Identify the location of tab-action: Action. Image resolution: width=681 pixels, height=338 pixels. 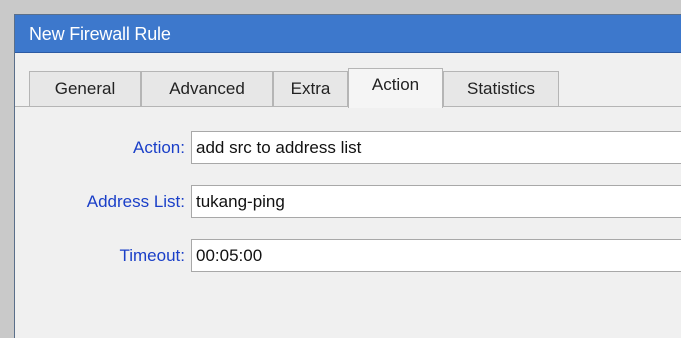
(395, 88).